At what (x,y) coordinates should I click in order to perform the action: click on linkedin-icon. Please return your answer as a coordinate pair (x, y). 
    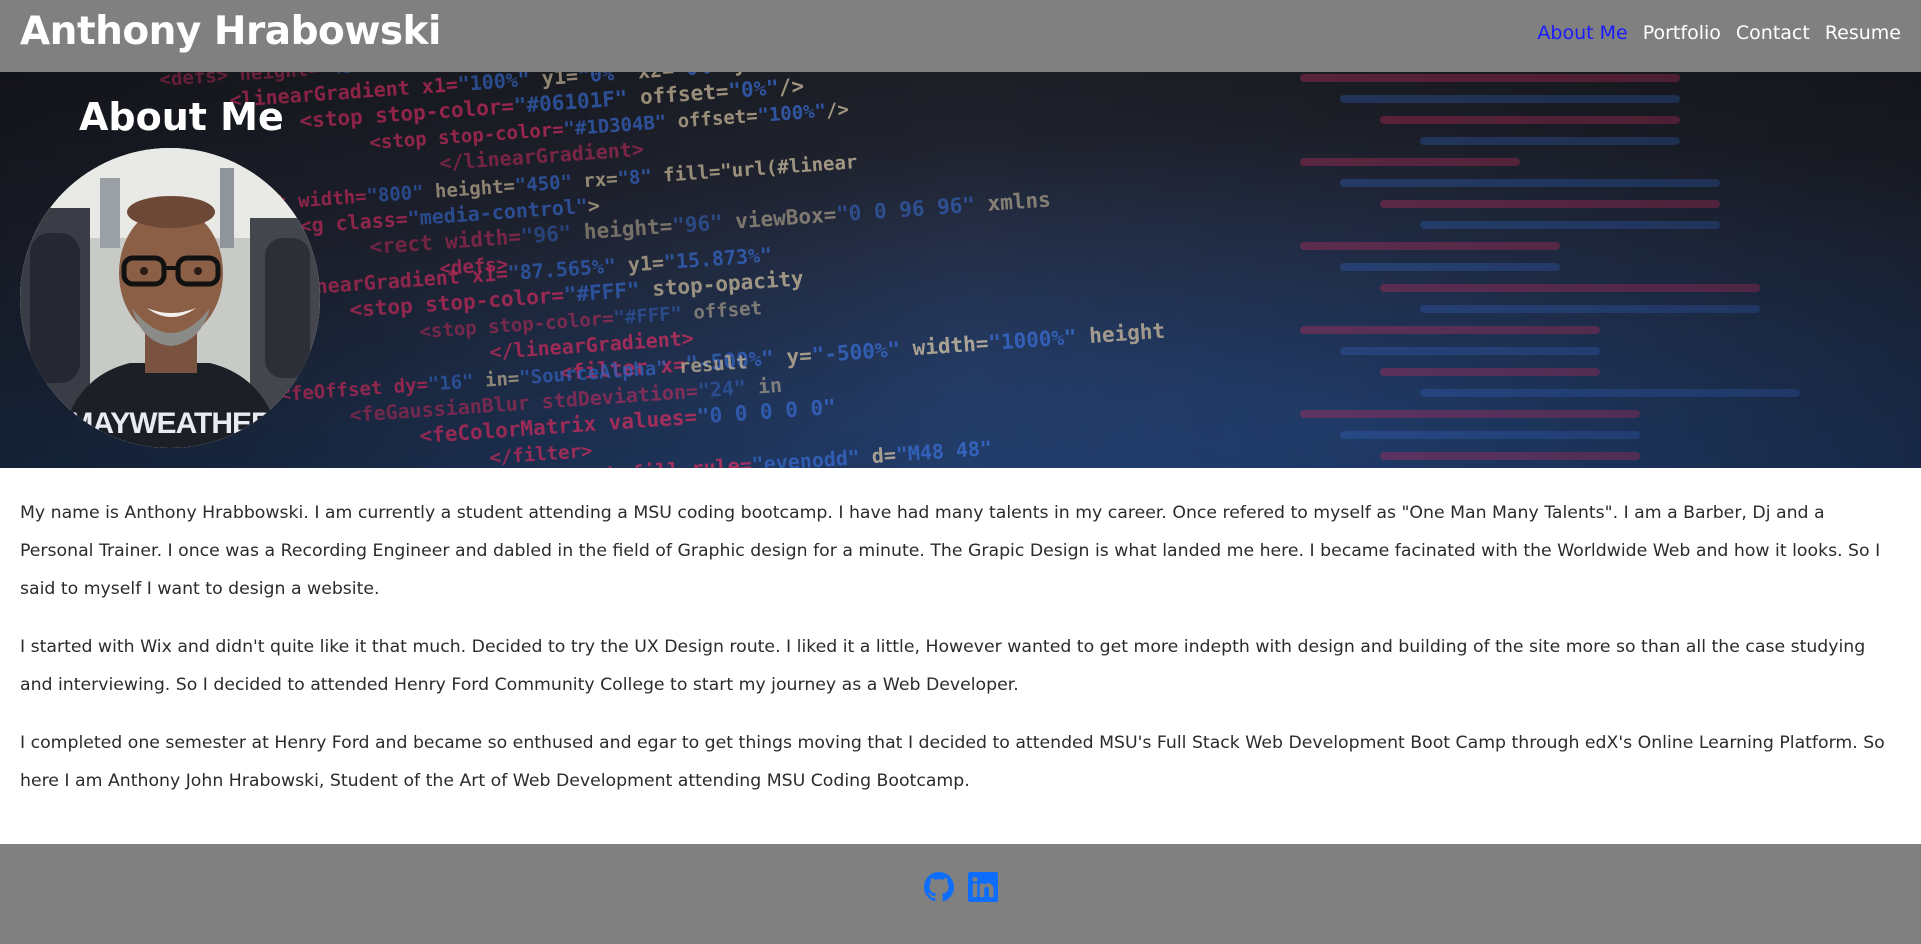
    Looking at the image, I should click on (982, 887).